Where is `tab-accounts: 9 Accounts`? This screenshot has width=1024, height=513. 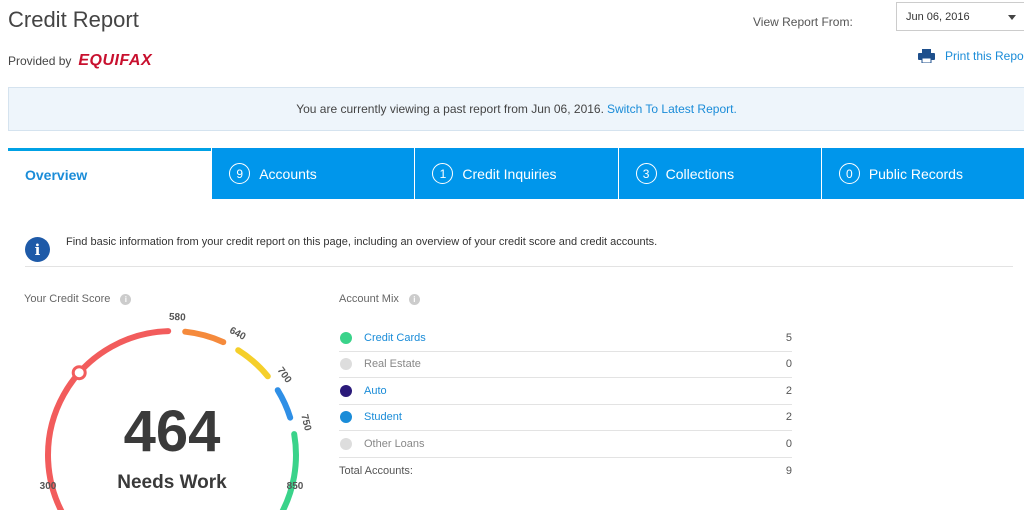 tab-accounts: 9 Accounts is located at coordinates (313, 173).